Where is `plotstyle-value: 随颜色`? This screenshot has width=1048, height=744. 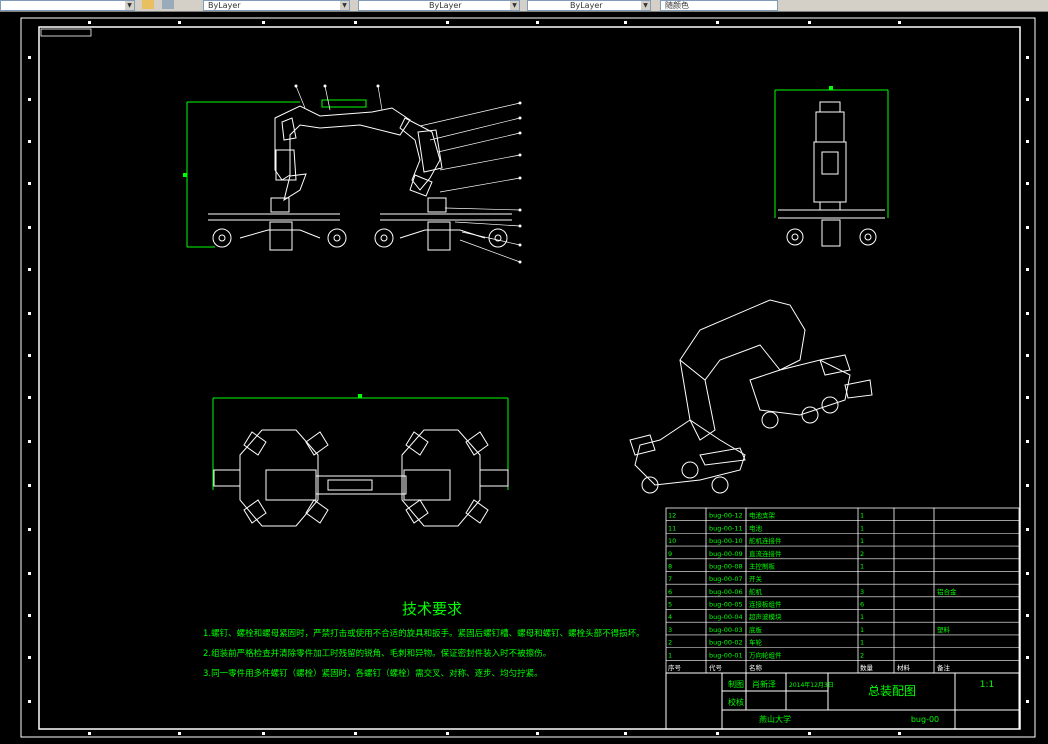 plotstyle-value: 随颜色 is located at coordinates (677, 5).